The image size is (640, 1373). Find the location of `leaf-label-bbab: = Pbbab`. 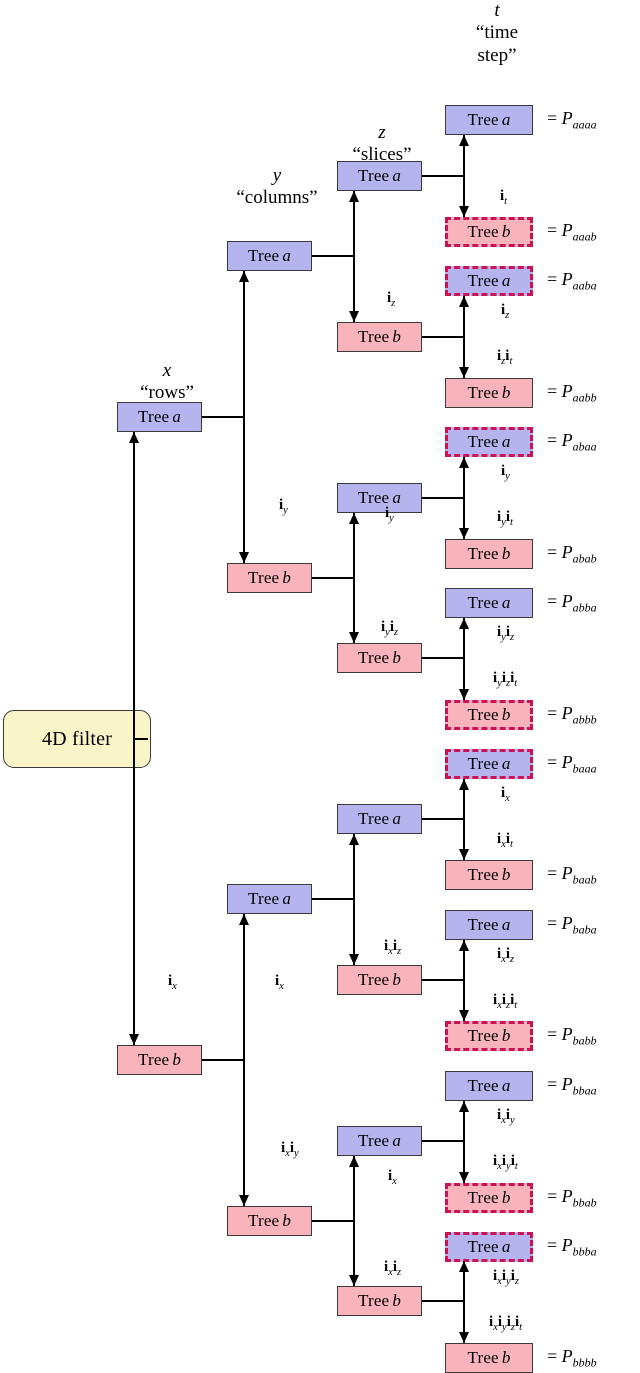

leaf-label-bbab: = Pbbab is located at coordinates (572, 1198).